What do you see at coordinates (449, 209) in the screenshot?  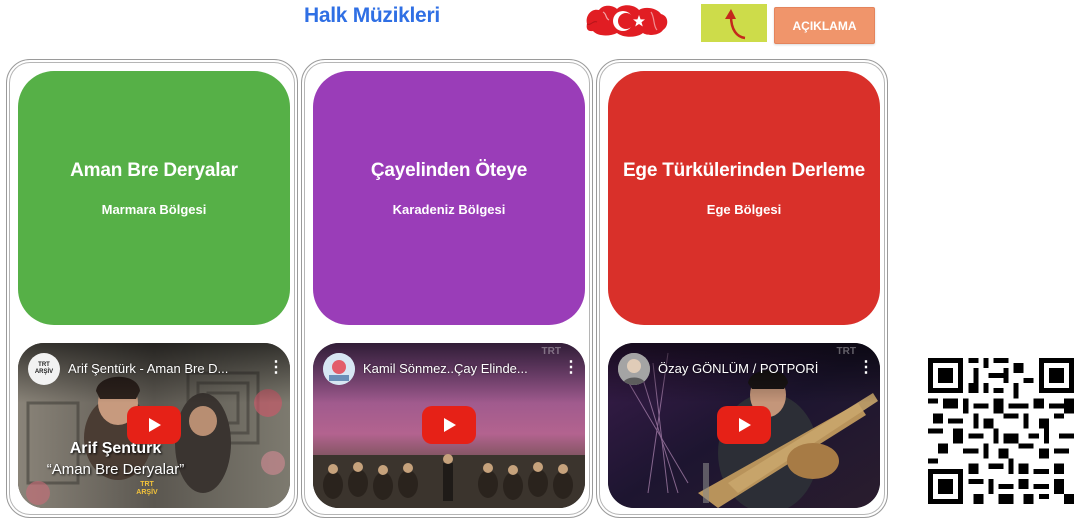 I see `song-region: Karadeniz Bölgesi` at bounding box center [449, 209].